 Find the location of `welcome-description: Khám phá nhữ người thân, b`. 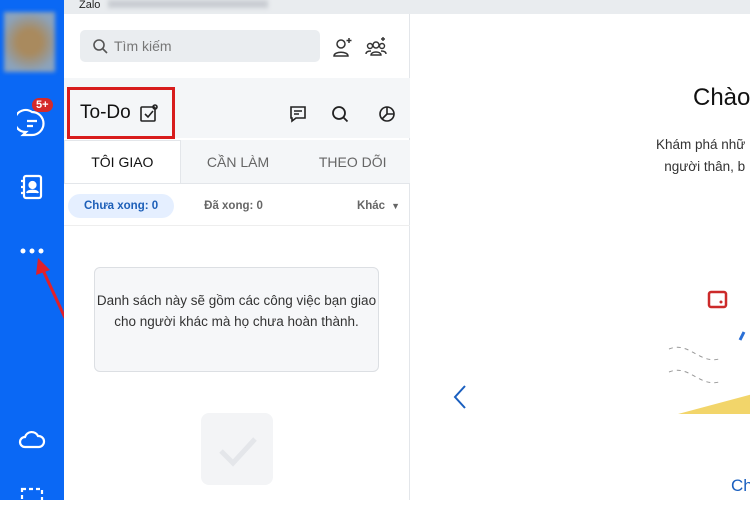

welcome-description: Khám phá nhữ người thân, b is located at coordinates (700, 156).